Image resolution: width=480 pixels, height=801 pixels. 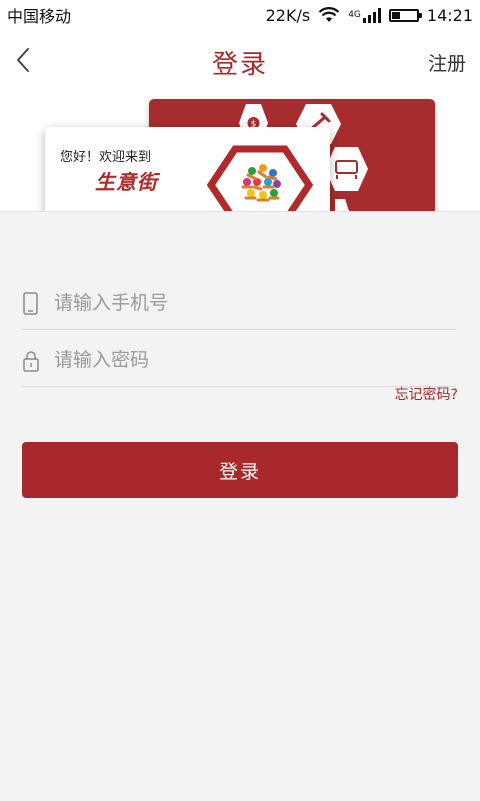 I want to click on page-title: 登录, so click(x=239, y=65).